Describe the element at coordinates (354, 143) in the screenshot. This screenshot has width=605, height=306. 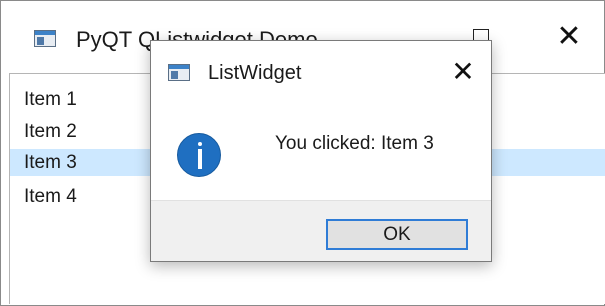
I see `dialog-message: You clicked: Item 3` at that location.